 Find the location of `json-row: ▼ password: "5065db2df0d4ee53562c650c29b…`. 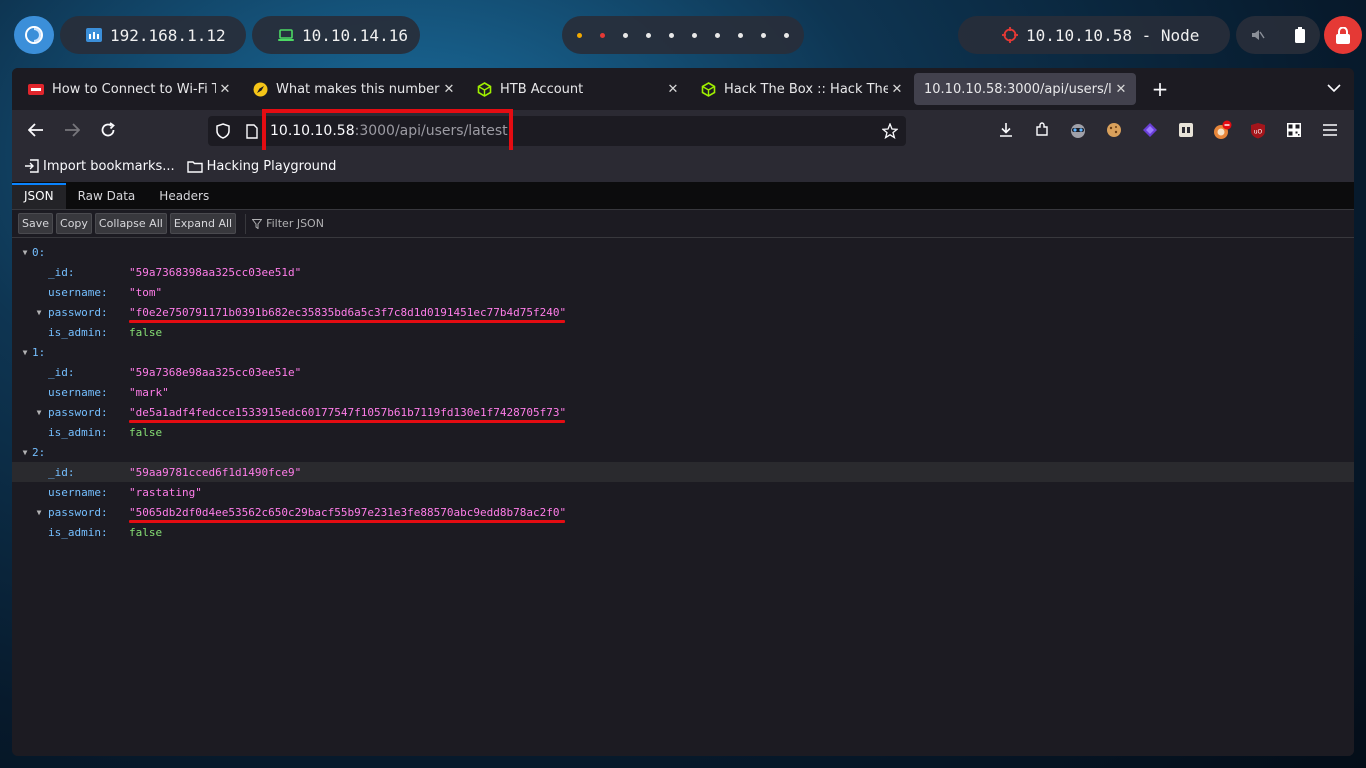

json-row: ▼ password: "5065db2df0d4ee53562c650c29b… is located at coordinates (683, 512).